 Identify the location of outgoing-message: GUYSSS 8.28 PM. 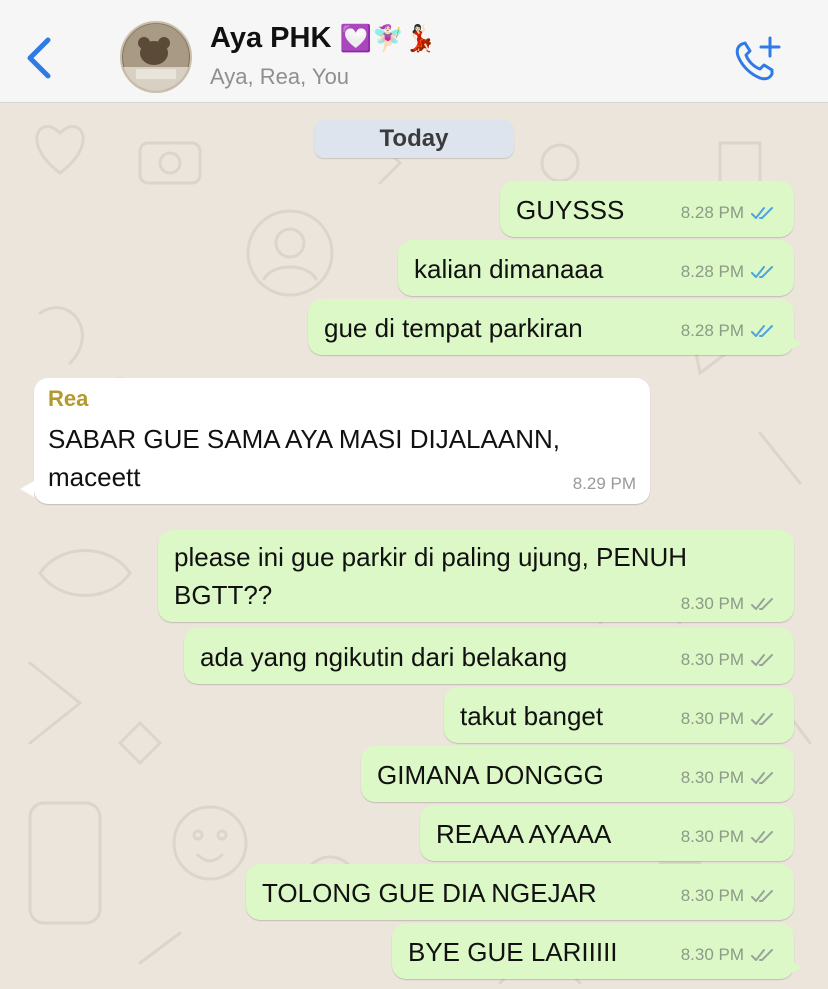
(647, 209).